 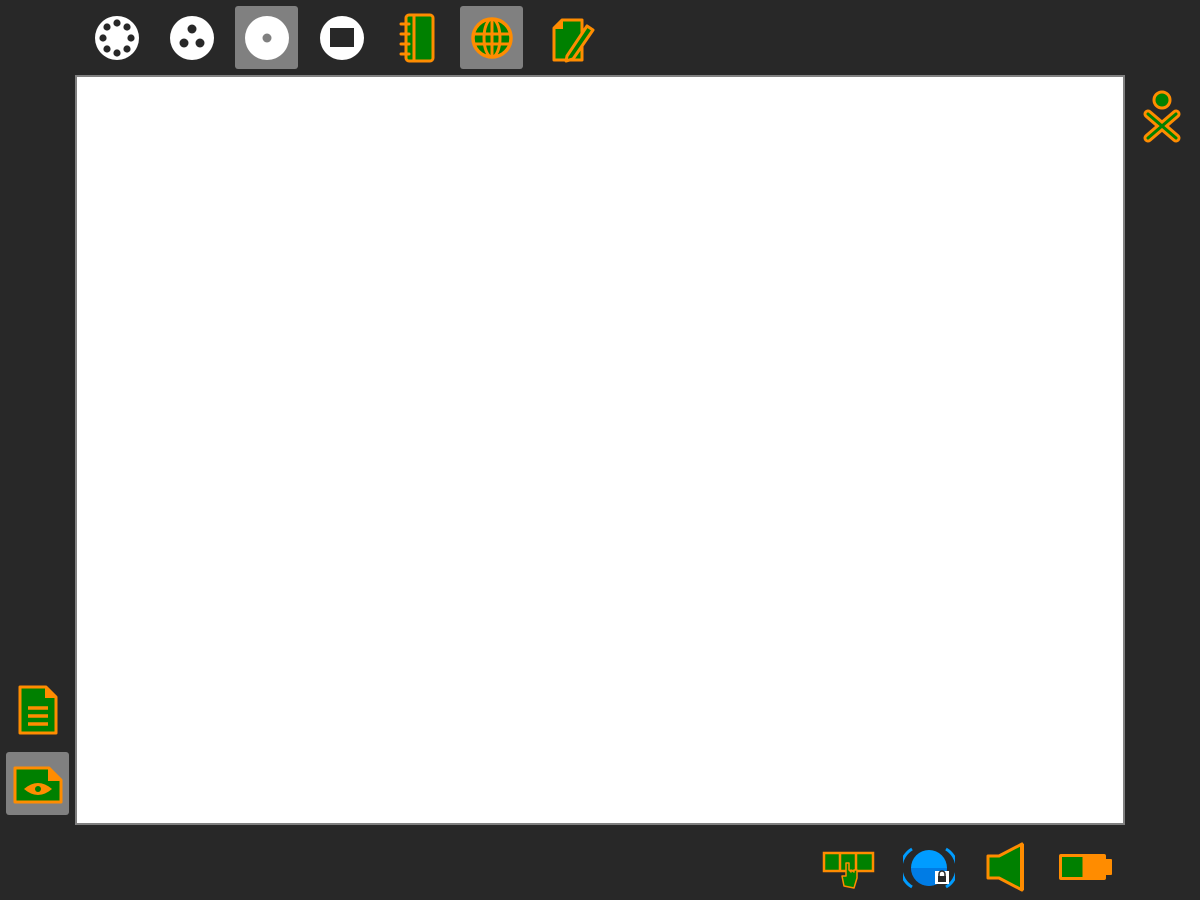 I want to click on group-view-button, so click(x=191, y=37).